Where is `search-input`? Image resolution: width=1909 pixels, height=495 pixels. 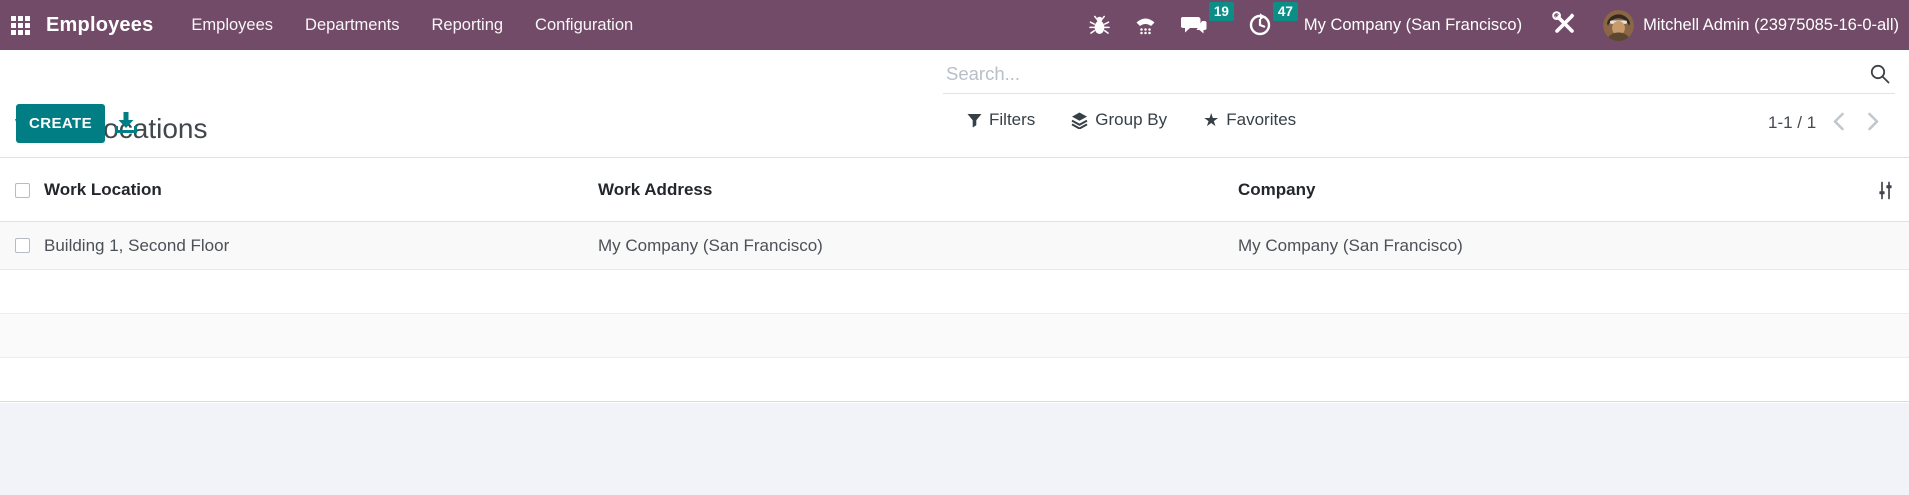
search-input is located at coordinates (1419, 73).